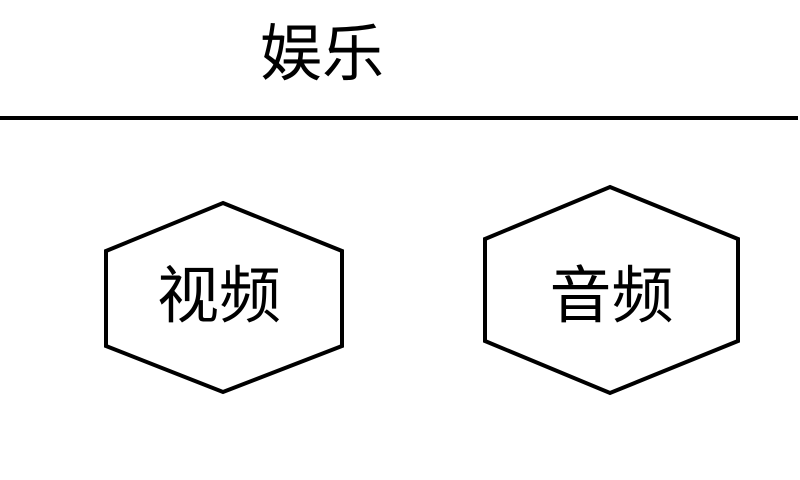  I want to click on header-divider, so click(399, 118).